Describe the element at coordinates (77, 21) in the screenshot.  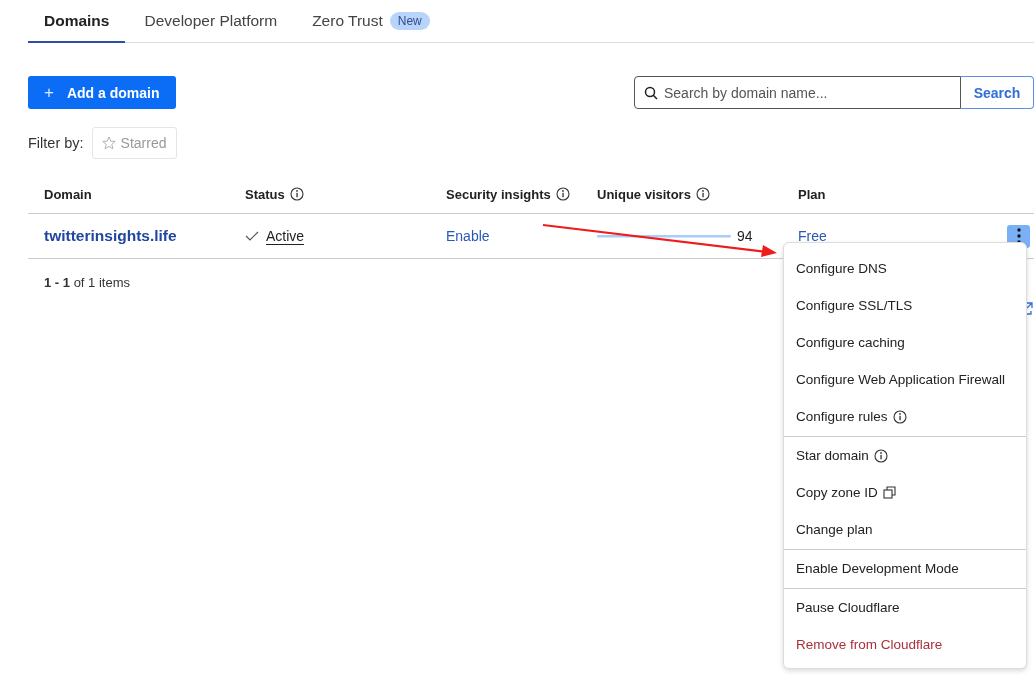
I see `tab: Domains` at that location.